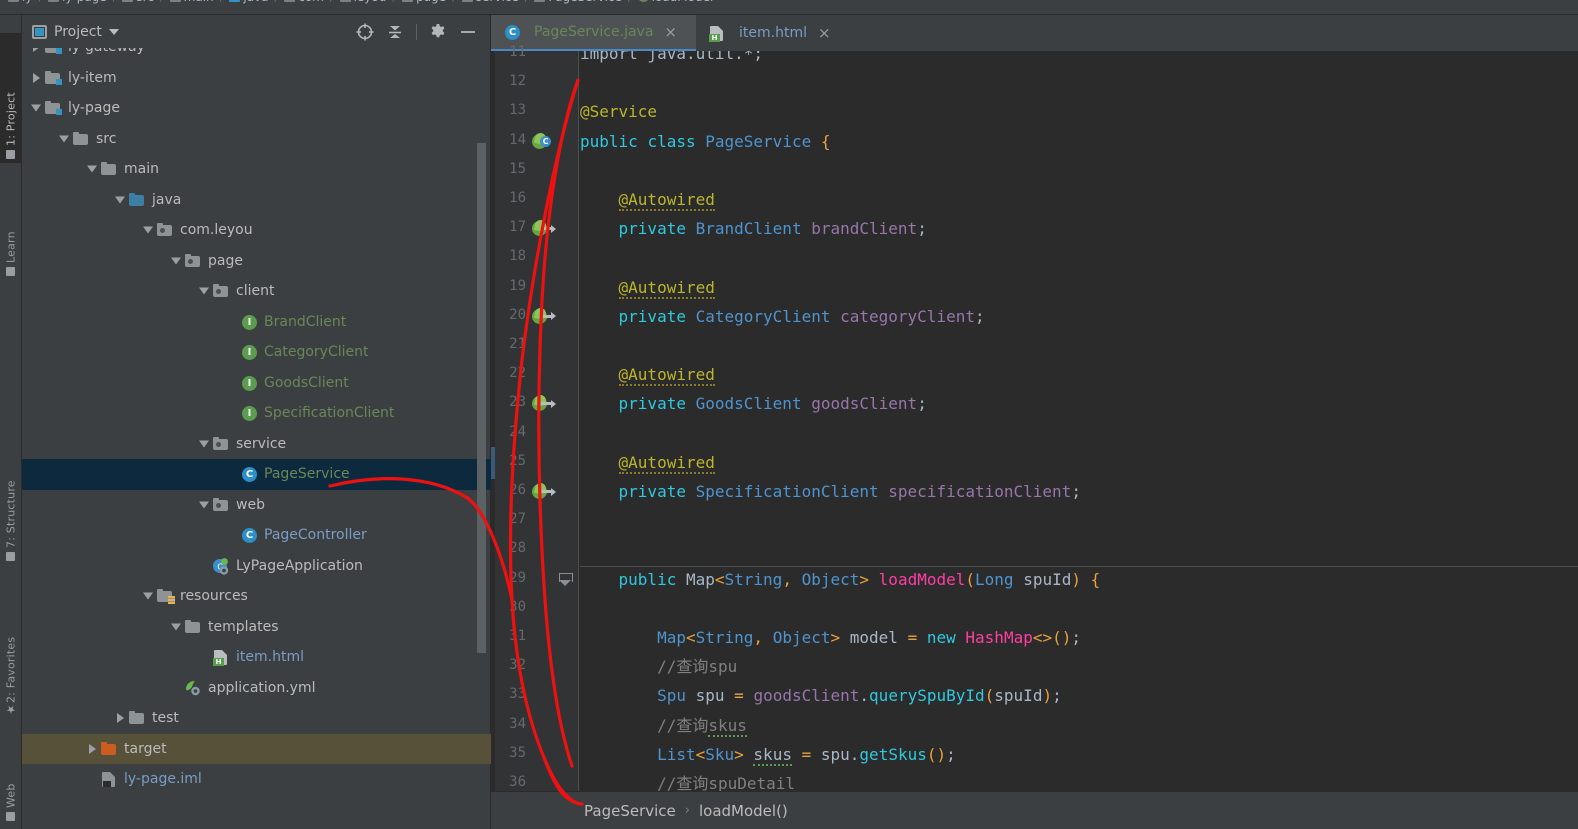 Image resolution: width=1578 pixels, height=829 pixels. What do you see at coordinates (235, 1) in the screenshot?
I see `source-folder-icon` at bounding box center [235, 1].